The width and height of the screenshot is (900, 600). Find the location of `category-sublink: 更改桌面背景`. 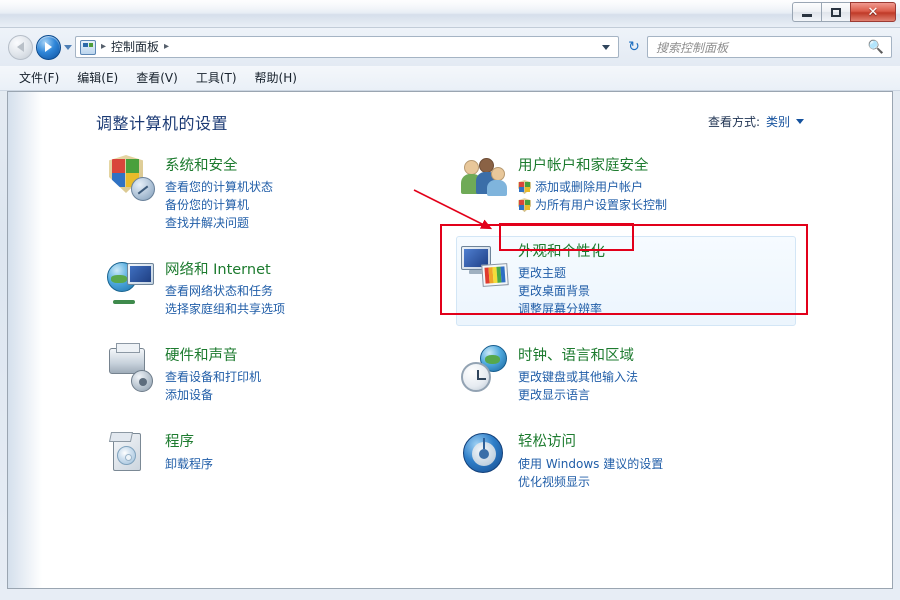

category-sublink: 更改桌面背景 is located at coordinates (654, 291).